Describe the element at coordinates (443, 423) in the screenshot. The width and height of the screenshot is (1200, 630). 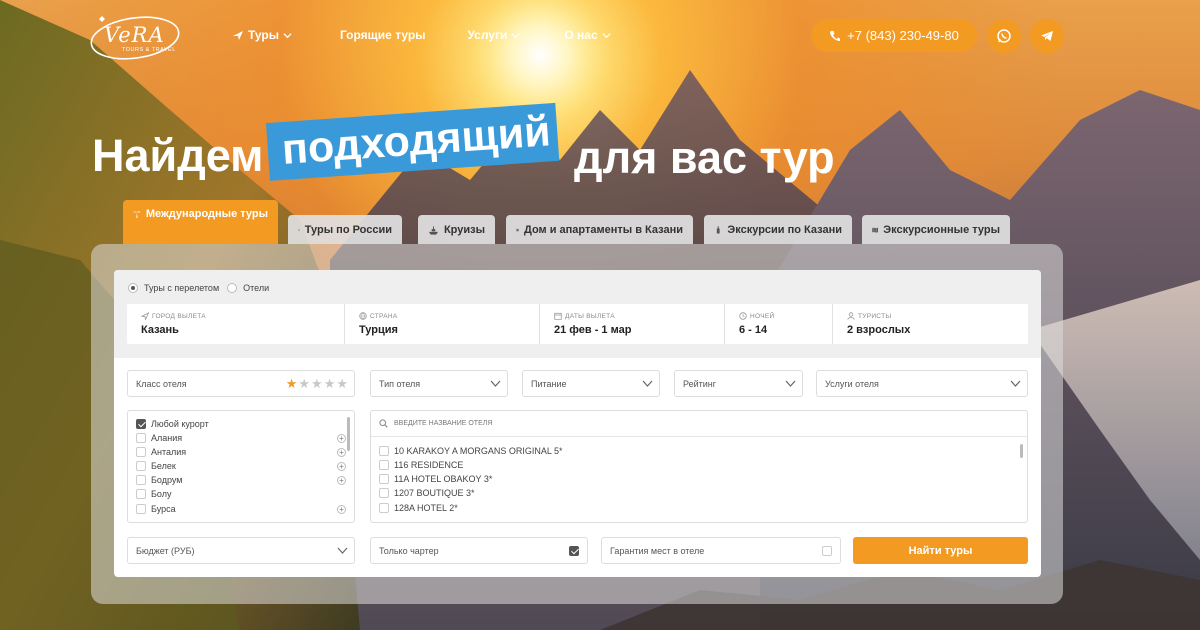
I see `hotel-search-placeholder: ВВЕДИТЕ НАЗВАНИЕ ОТЕЛЯ` at that location.